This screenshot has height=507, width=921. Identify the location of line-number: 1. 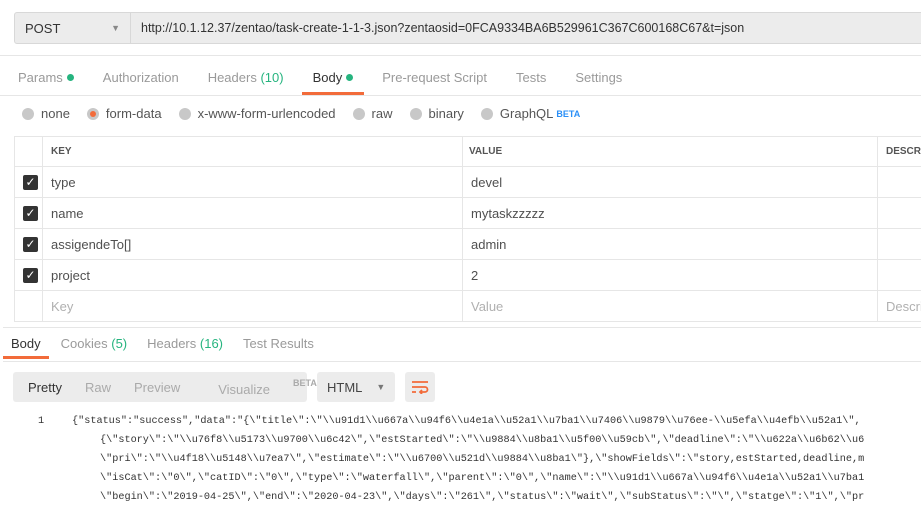
(41, 421).